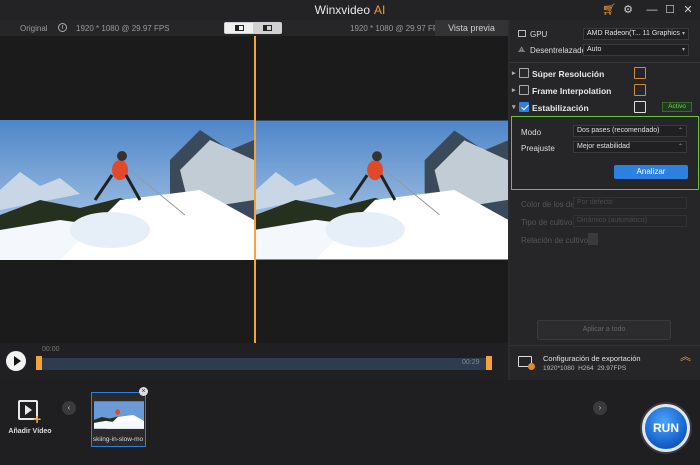  What do you see at coordinates (572, 91) in the screenshot?
I see `section-label: Frame Interpolation` at bounding box center [572, 91].